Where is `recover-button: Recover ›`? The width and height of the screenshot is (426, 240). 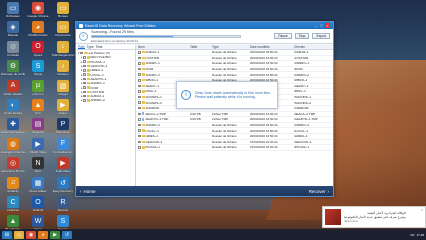
recover-button: Recover › is located at coordinates (319, 191).